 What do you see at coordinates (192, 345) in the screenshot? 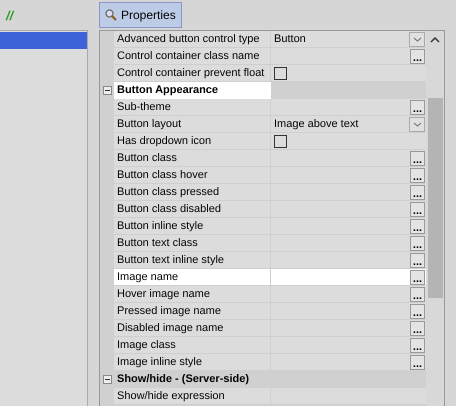
I see `property-name: Image class` at bounding box center [192, 345].